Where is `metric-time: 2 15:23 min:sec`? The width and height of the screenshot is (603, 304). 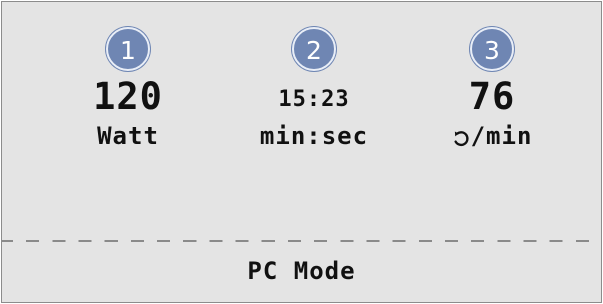
metric-time: 2 15:23 min:sec is located at coordinates (314, 88).